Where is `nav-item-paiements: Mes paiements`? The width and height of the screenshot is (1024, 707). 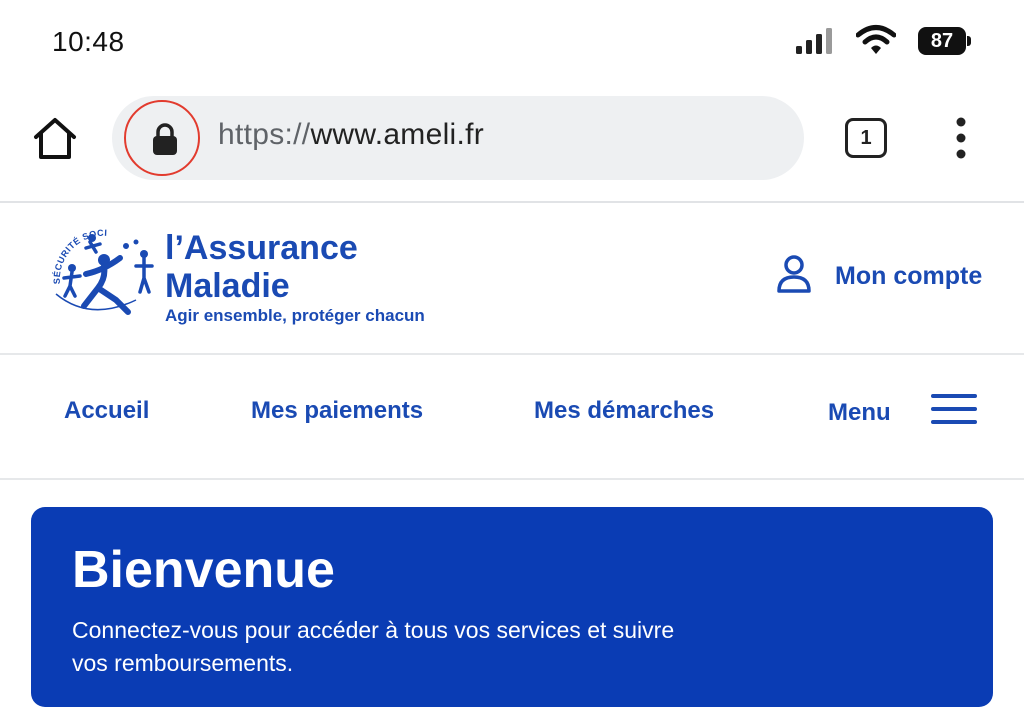 nav-item-paiements: Mes paiements is located at coordinates (337, 411).